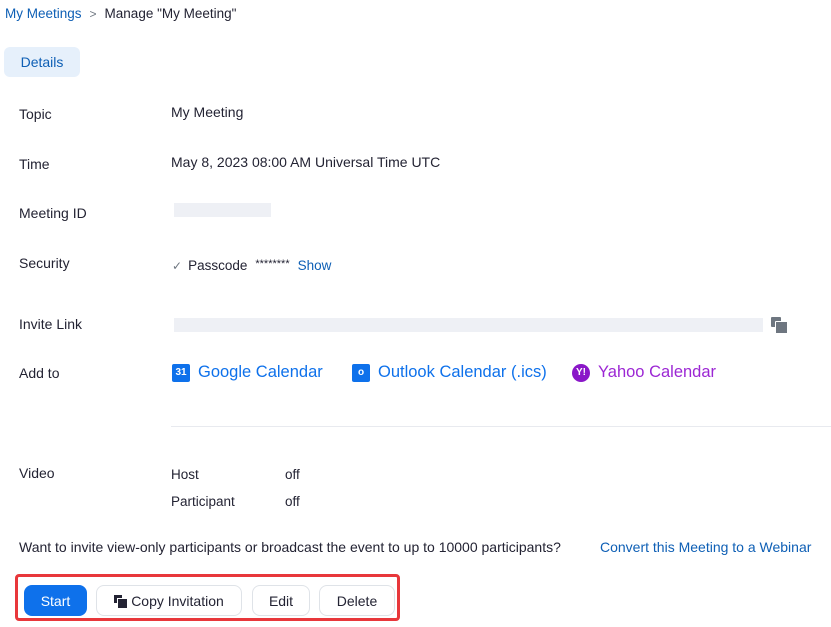 The image size is (831, 627). What do you see at coordinates (281, 600) in the screenshot?
I see `edit-button: Edit` at bounding box center [281, 600].